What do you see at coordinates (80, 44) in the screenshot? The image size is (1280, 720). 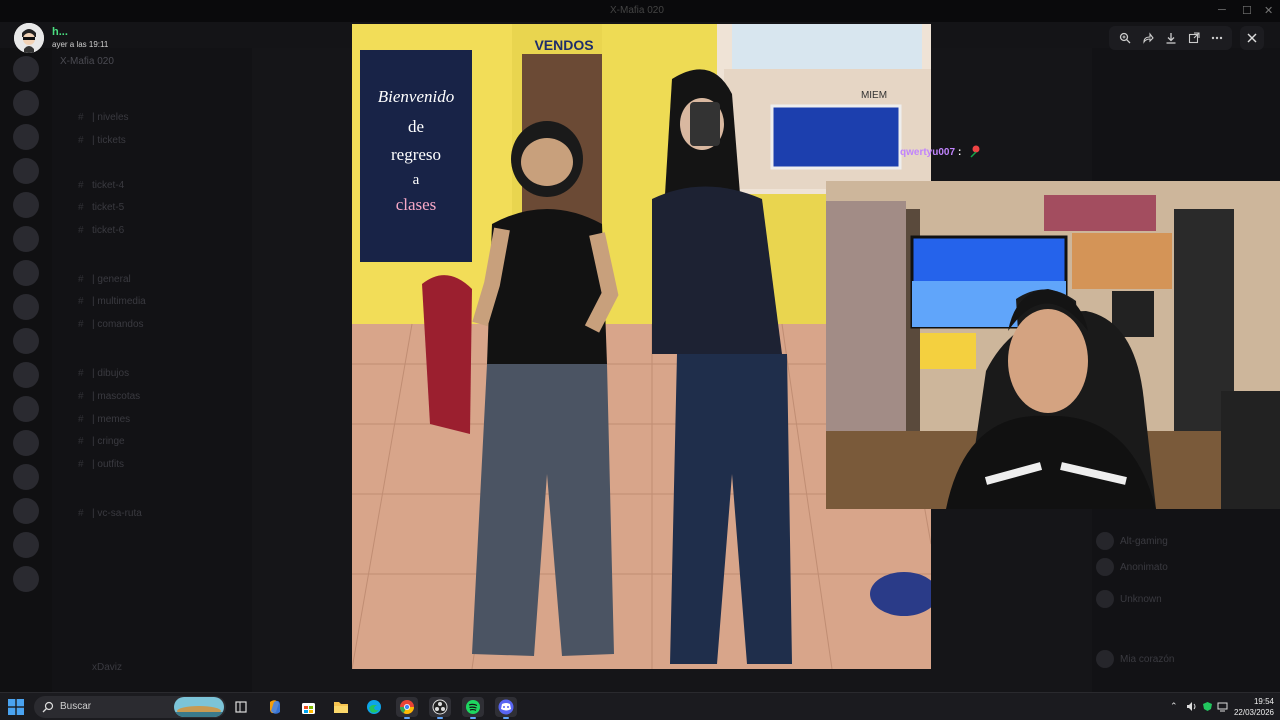 I see `upload-timestamp: ayer a las 19:11` at bounding box center [80, 44].